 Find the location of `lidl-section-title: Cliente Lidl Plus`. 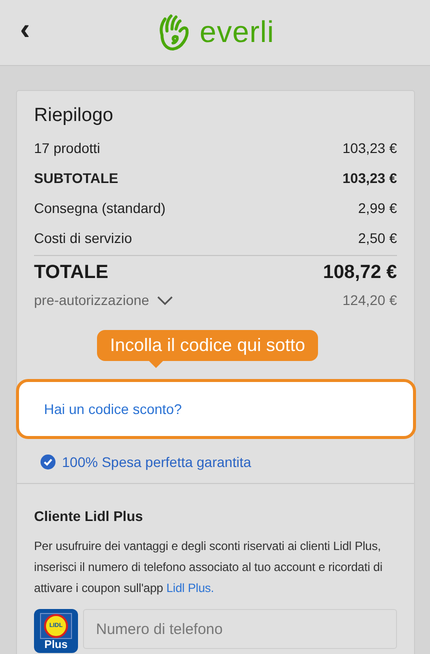

lidl-section-title: Cliente Lidl Plus is located at coordinates (89, 516).